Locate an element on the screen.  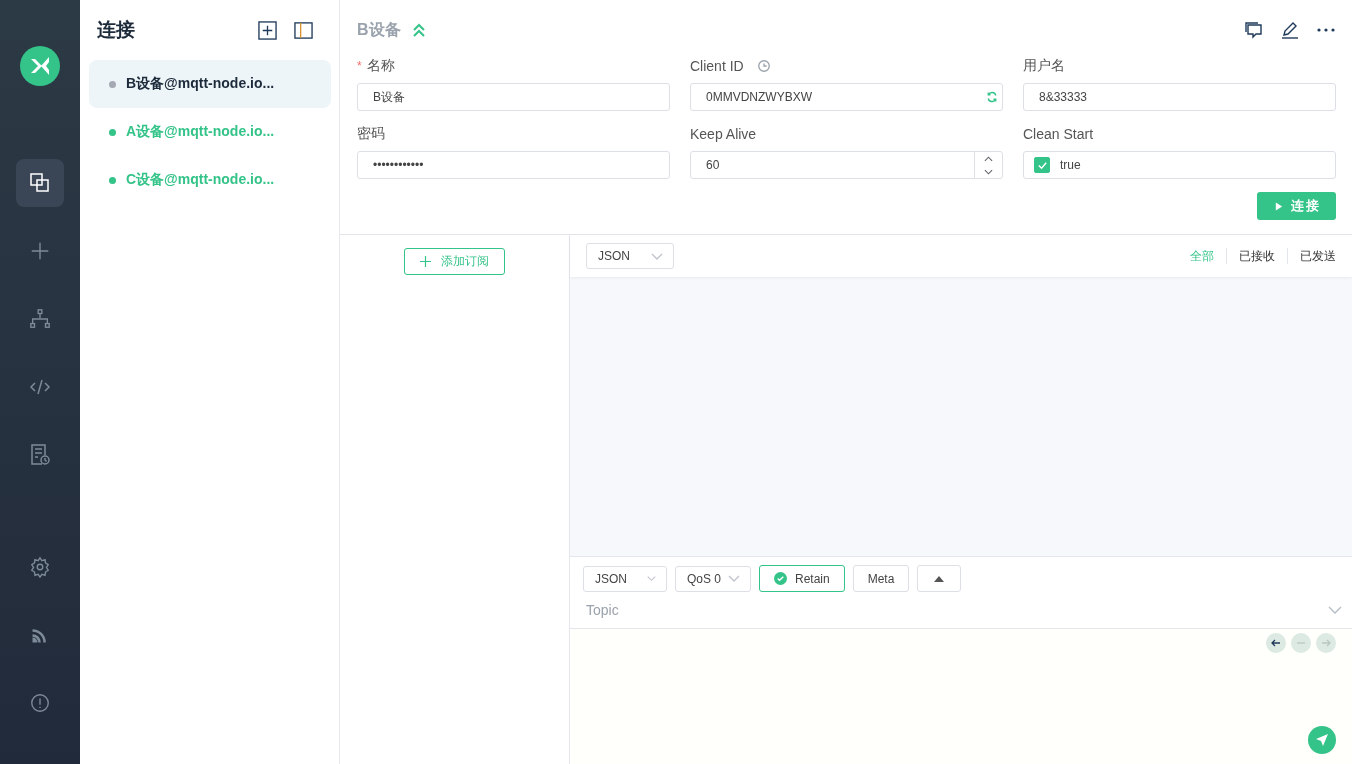
input-field: •••••••••••• is located at coordinates (513, 165).